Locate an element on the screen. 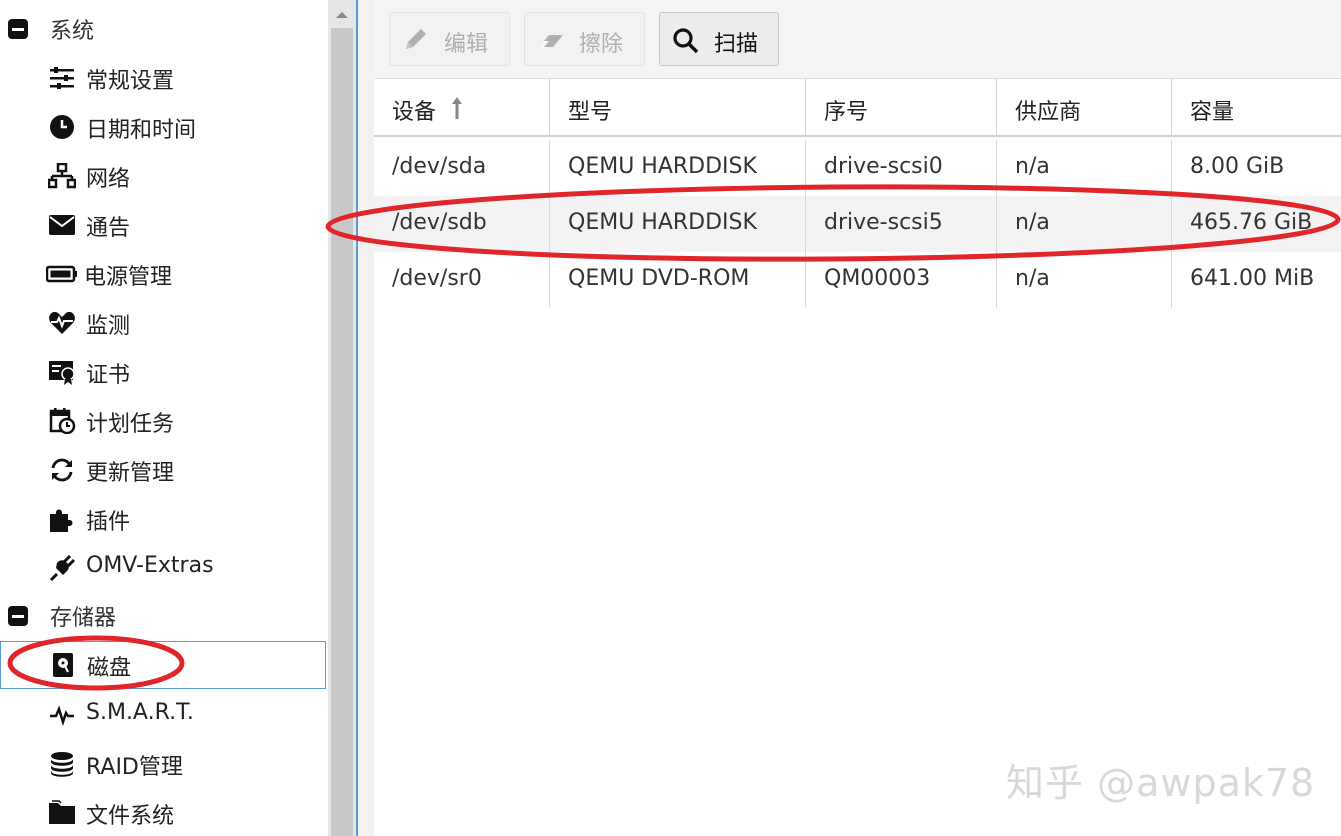 The width and height of the screenshot is (1341, 836). cell-text: QM00003 is located at coordinates (877, 278).